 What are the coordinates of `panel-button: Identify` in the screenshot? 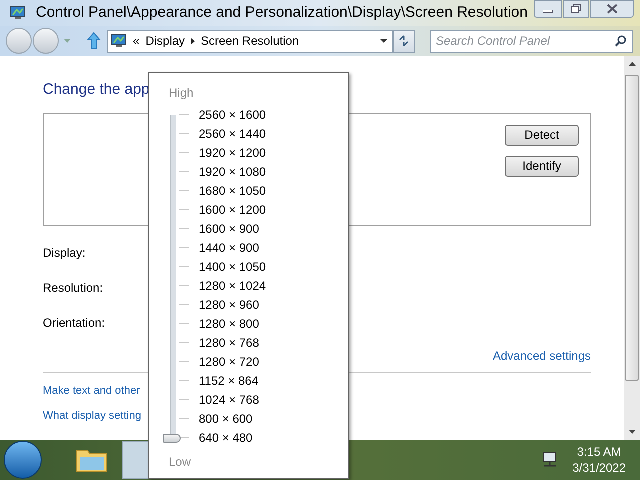 It's located at (542, 166).